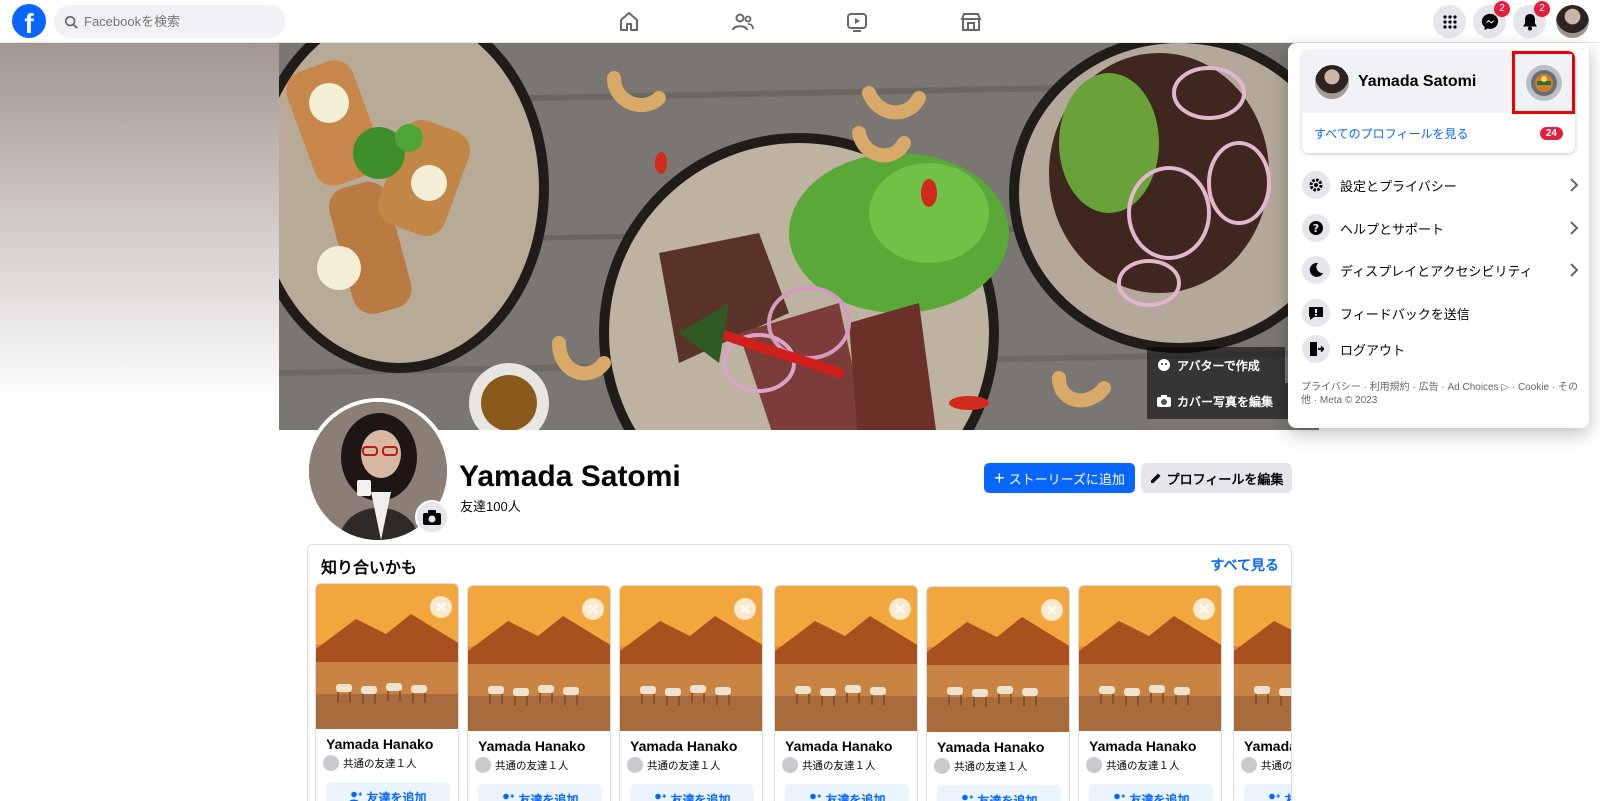  Describe the element at coordinates (570, 476) in the screenshot. I see `profile-name: Yamada Satomi` at that location.